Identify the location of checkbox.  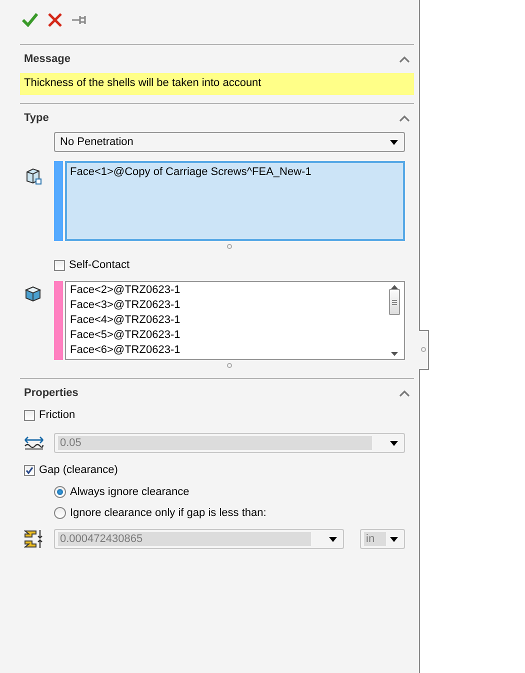
(59, 265).